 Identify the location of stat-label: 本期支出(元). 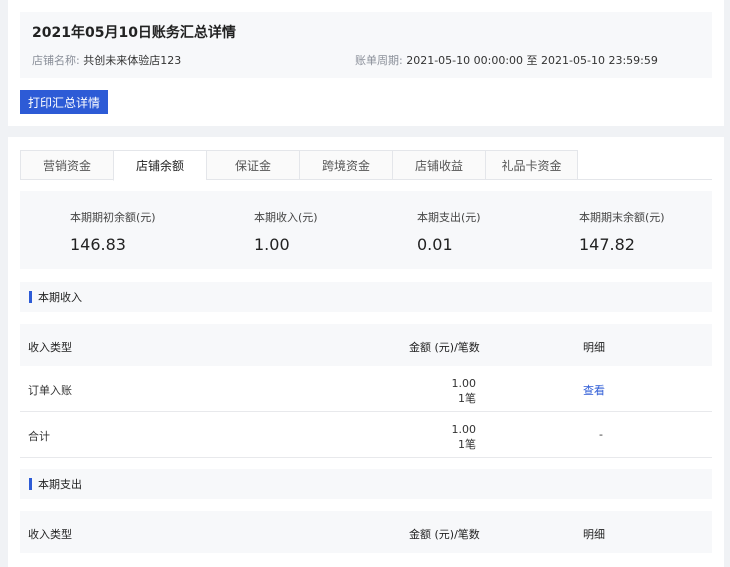
(449, 217).